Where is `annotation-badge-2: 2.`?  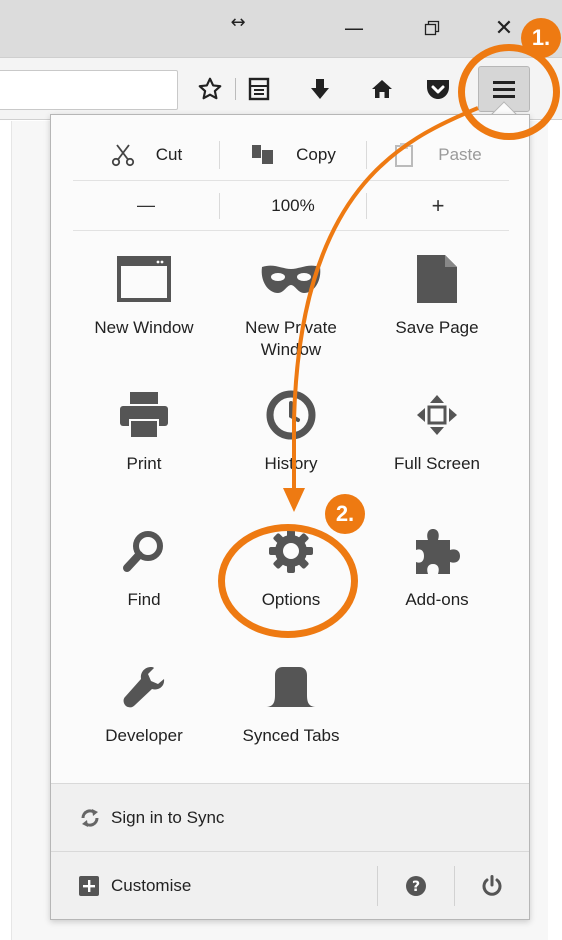 annotation-badge-2: 2. is located at coordinates (345, 514).